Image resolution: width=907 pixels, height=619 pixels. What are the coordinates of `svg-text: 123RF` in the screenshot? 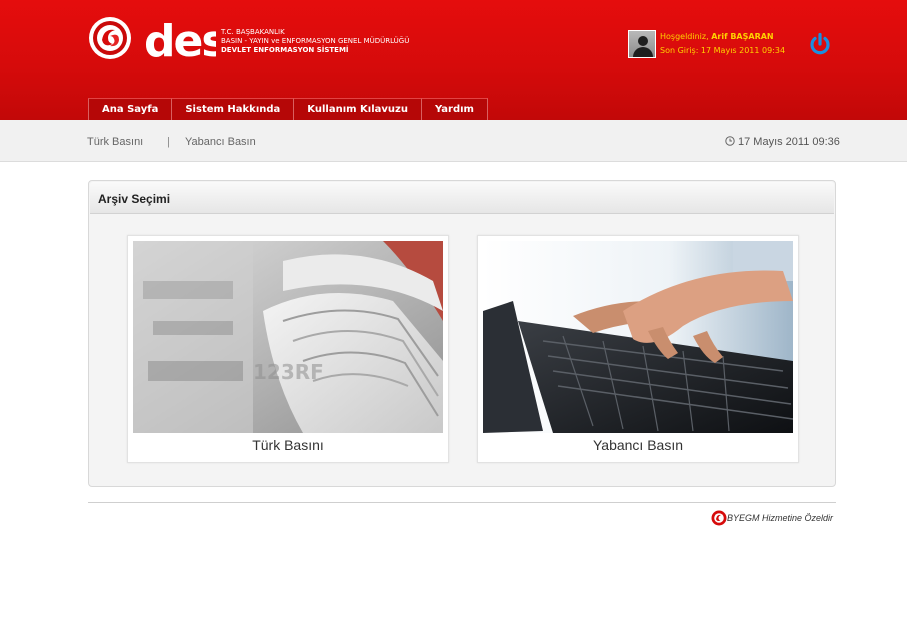 It's located at (288, 372).